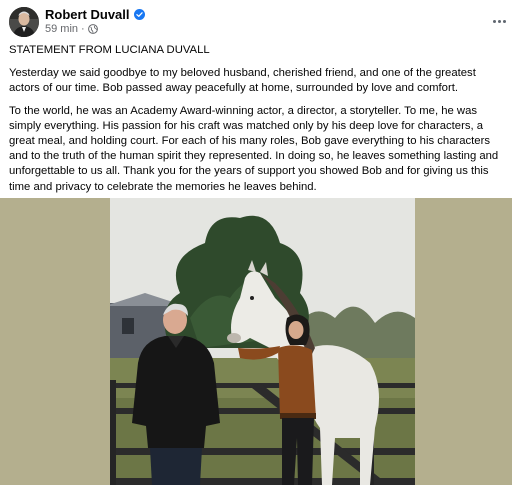  I want to click on verified-badge-icon, so click(139, 14).